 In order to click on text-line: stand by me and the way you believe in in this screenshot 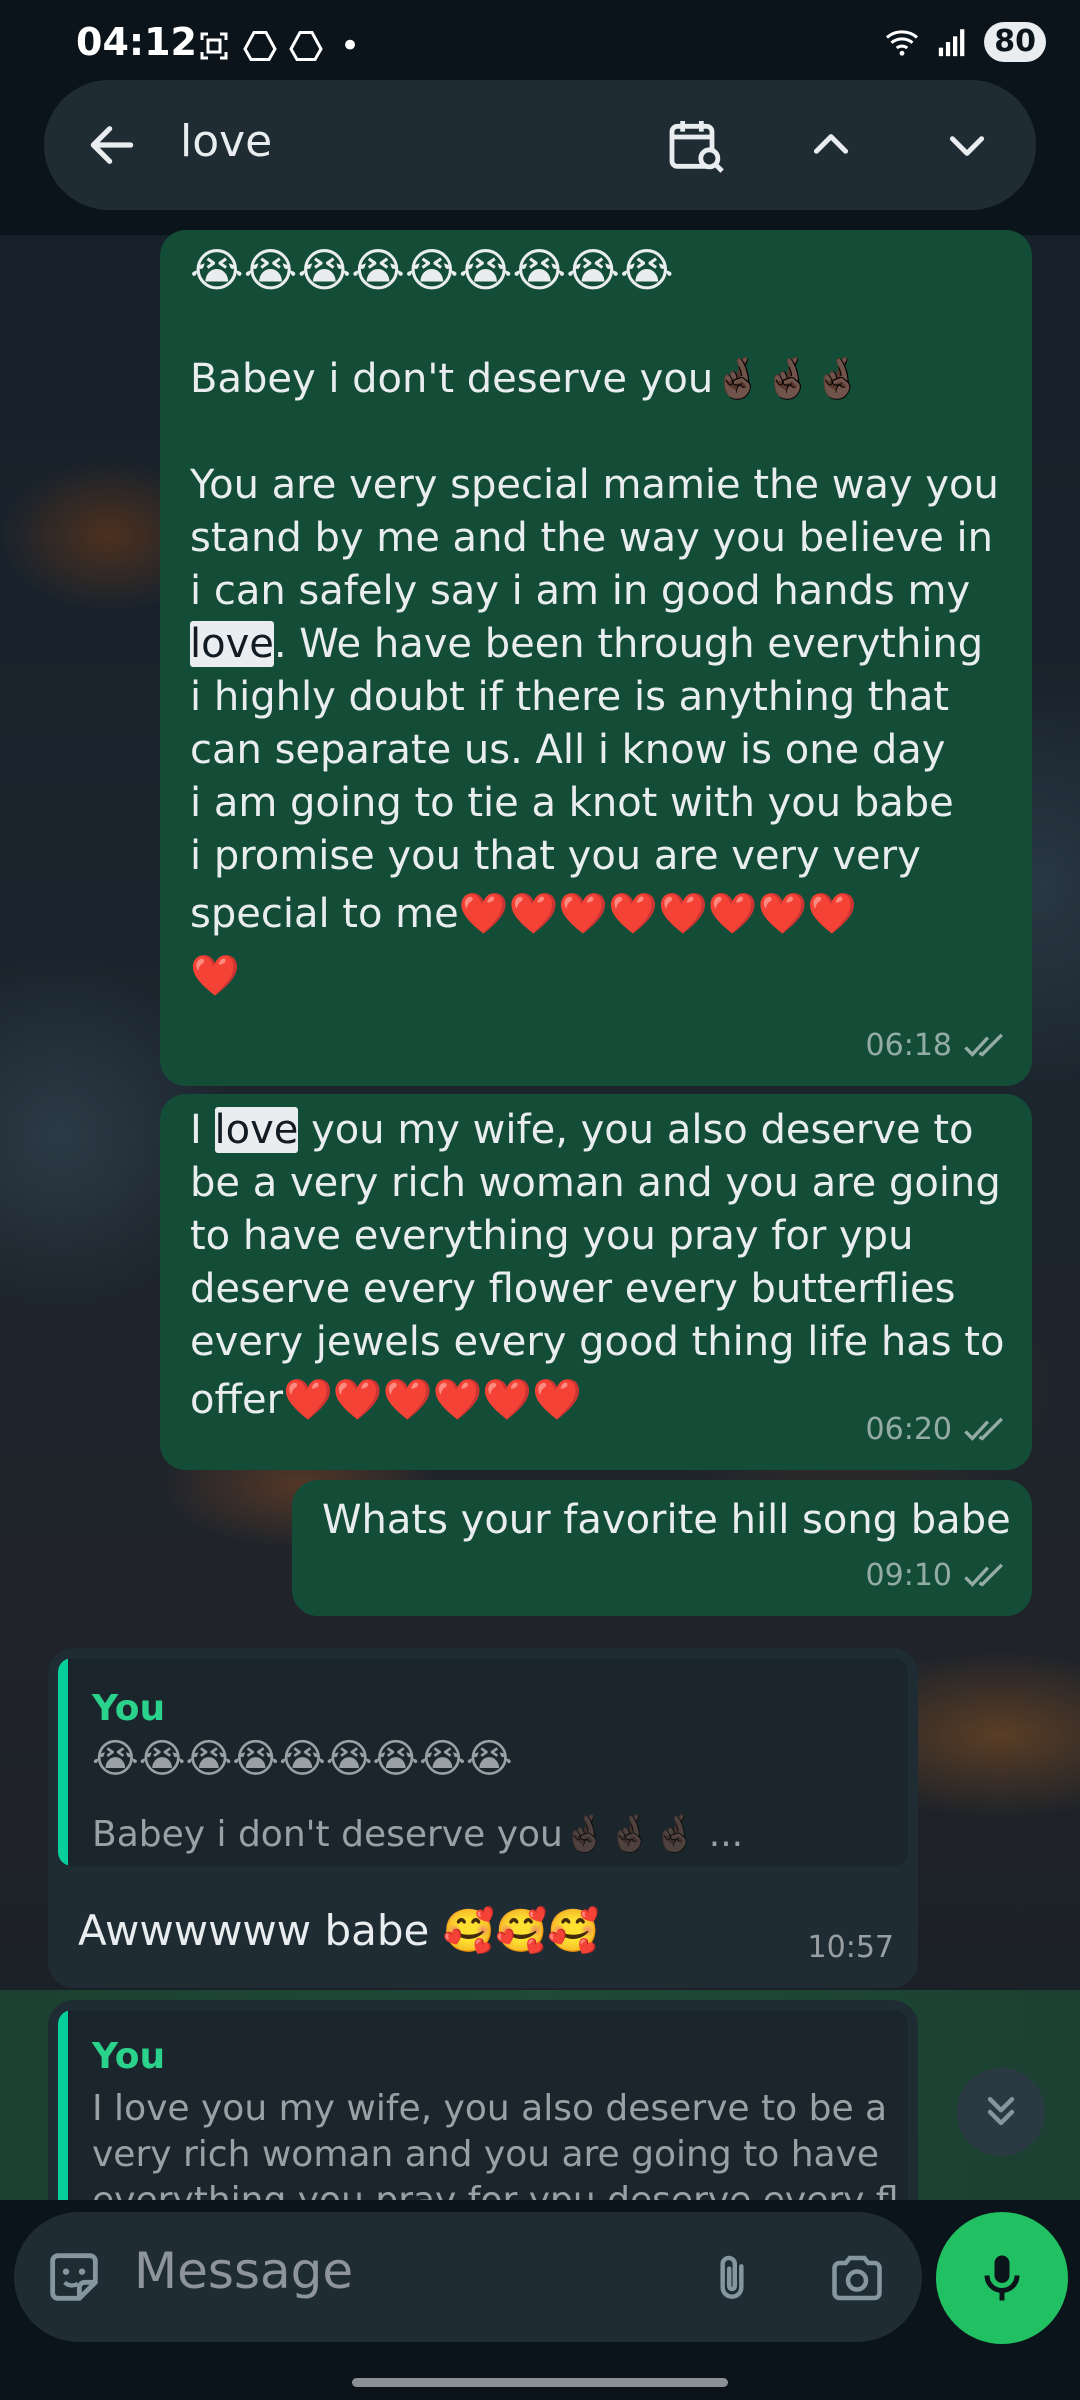, I will do `click(592, 538)`.